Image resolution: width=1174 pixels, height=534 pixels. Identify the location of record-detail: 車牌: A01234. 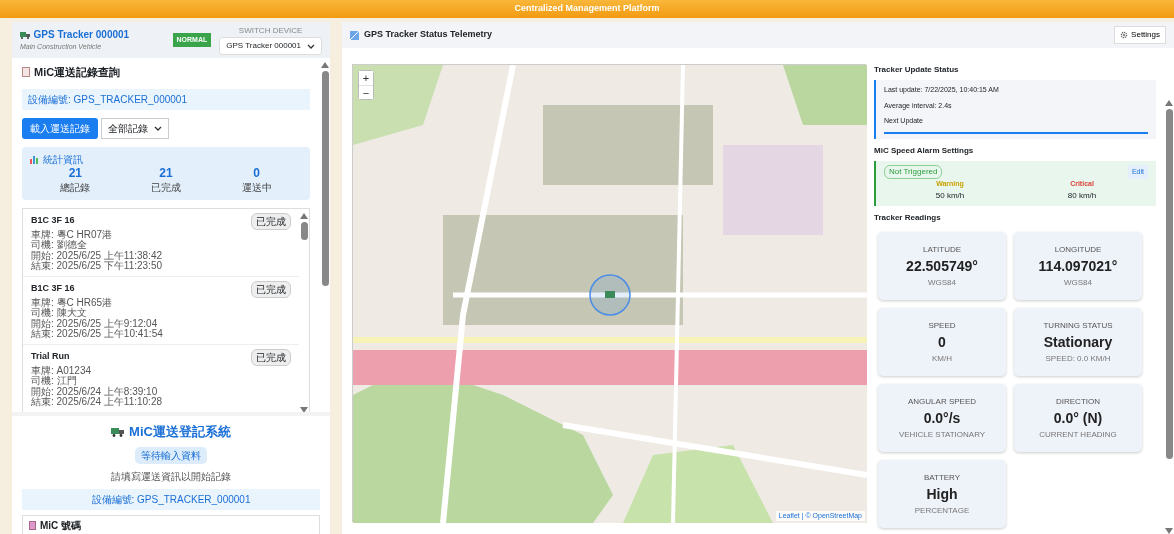
(62, 370).